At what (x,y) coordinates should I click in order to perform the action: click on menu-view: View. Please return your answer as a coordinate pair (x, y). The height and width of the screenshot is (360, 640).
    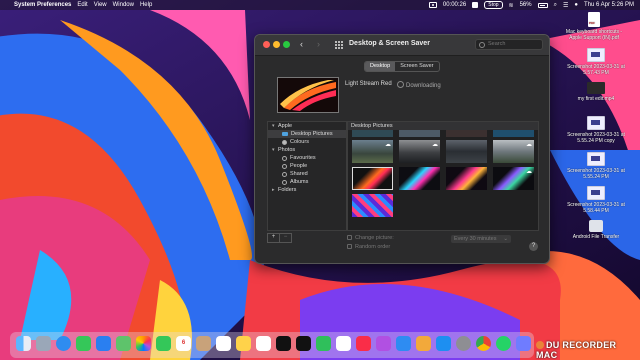
    Looking at the image, I should click on (100, 5).